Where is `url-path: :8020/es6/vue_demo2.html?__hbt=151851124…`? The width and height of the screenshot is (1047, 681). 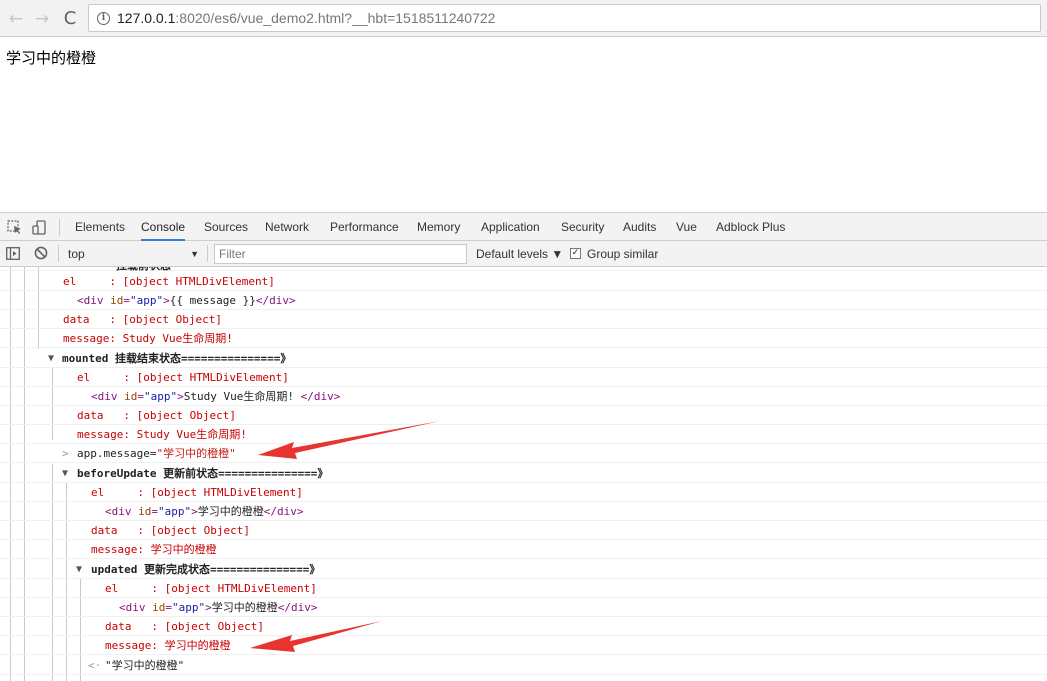 url-path: :8020/es6/vue_demo2.html?__hbt=151851124… is located at coordinates (335, 18).